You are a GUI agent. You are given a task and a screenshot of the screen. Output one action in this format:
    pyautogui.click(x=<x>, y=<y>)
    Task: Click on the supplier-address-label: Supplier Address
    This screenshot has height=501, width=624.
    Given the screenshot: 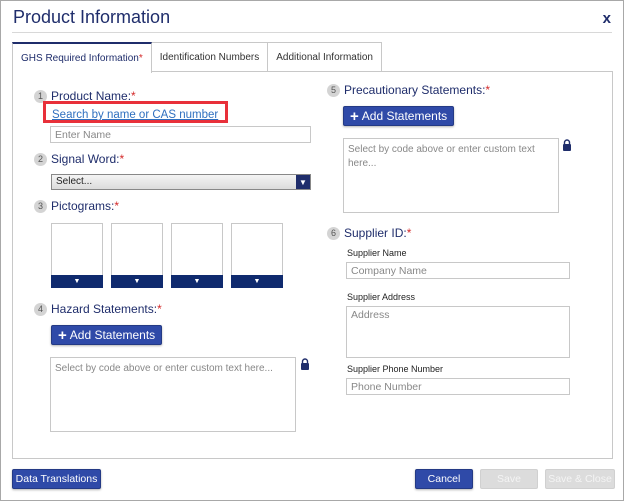 What is the action you would take?
    pyautogui.click(x=381, y=297)
    